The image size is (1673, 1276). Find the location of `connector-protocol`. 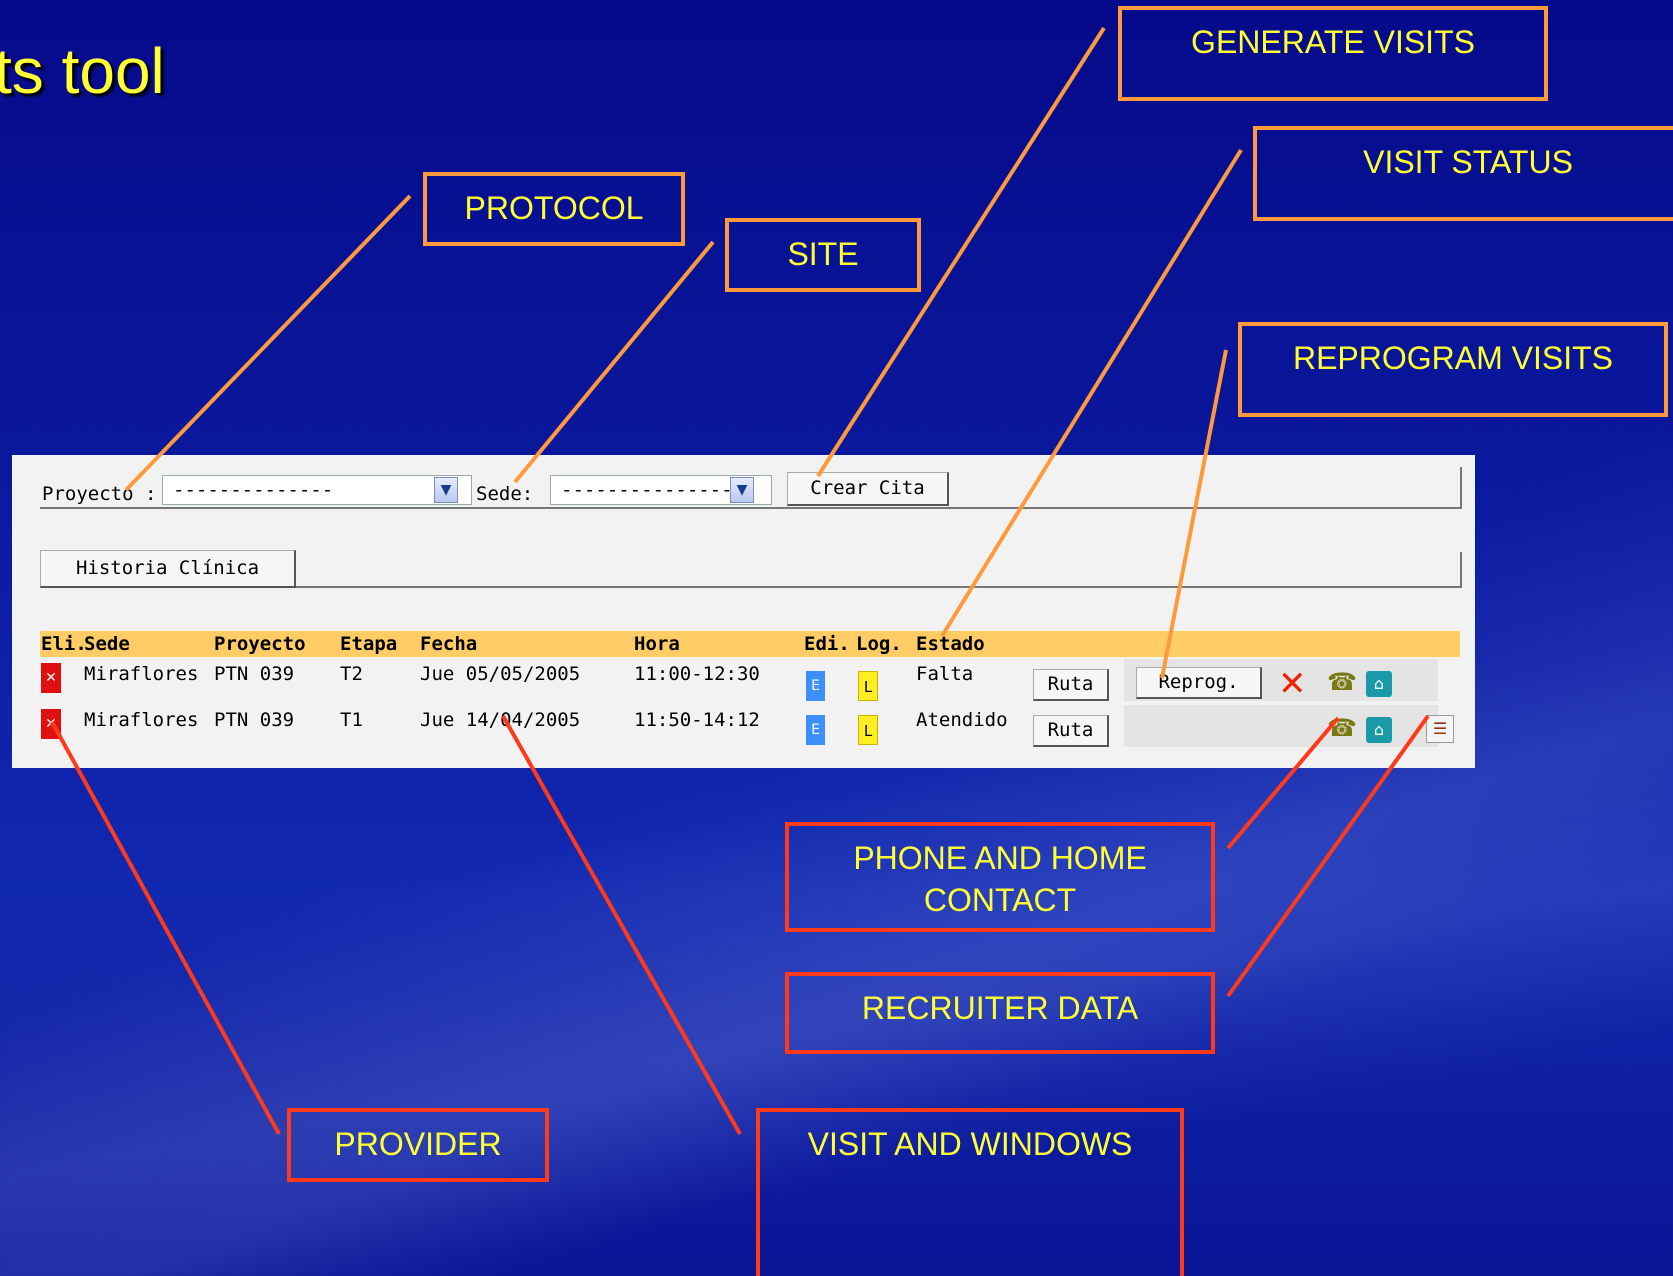

connector-protocol is located at coordinates (268, 343).